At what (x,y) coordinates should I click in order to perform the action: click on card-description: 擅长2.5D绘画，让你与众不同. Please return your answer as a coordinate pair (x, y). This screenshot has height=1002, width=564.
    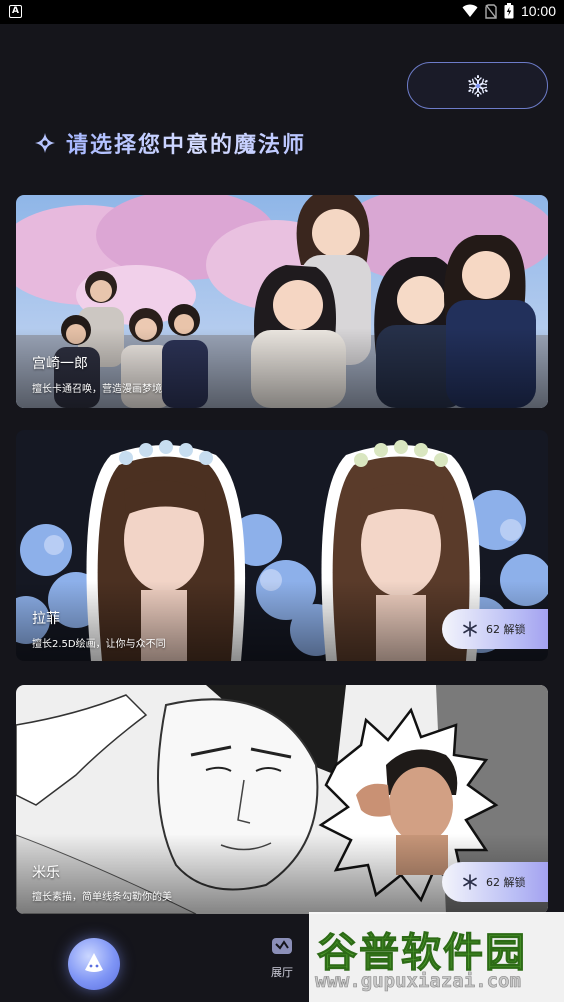
    Looking at the image, I should click on (99, 644).